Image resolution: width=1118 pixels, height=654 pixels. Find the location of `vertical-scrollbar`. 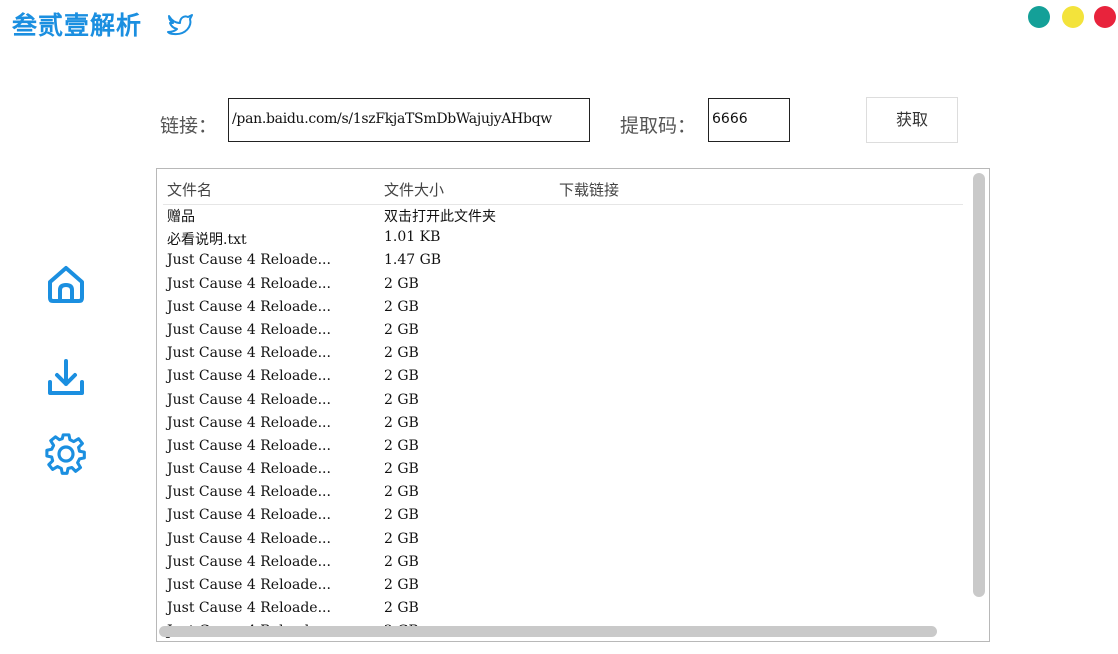

vertical-scrollbar is located at coordinates (980, 405).